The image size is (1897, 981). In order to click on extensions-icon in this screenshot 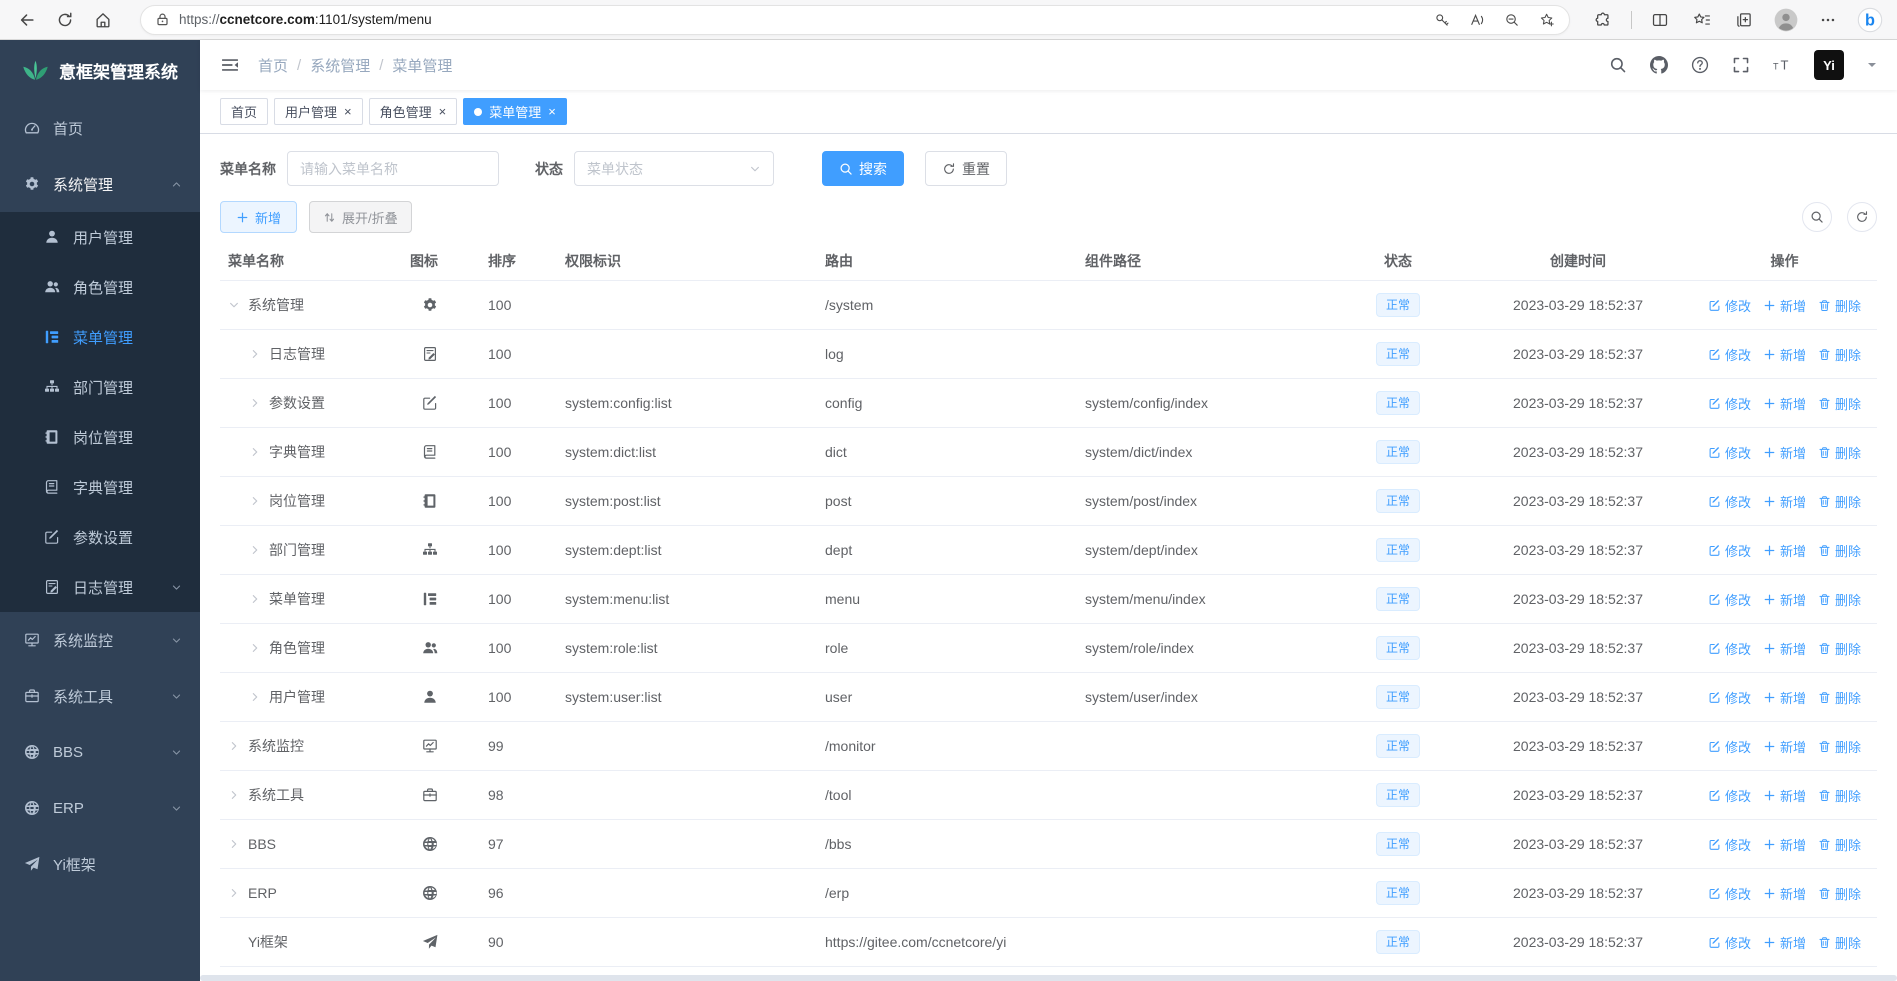, I will do `click(1603, 20)`.